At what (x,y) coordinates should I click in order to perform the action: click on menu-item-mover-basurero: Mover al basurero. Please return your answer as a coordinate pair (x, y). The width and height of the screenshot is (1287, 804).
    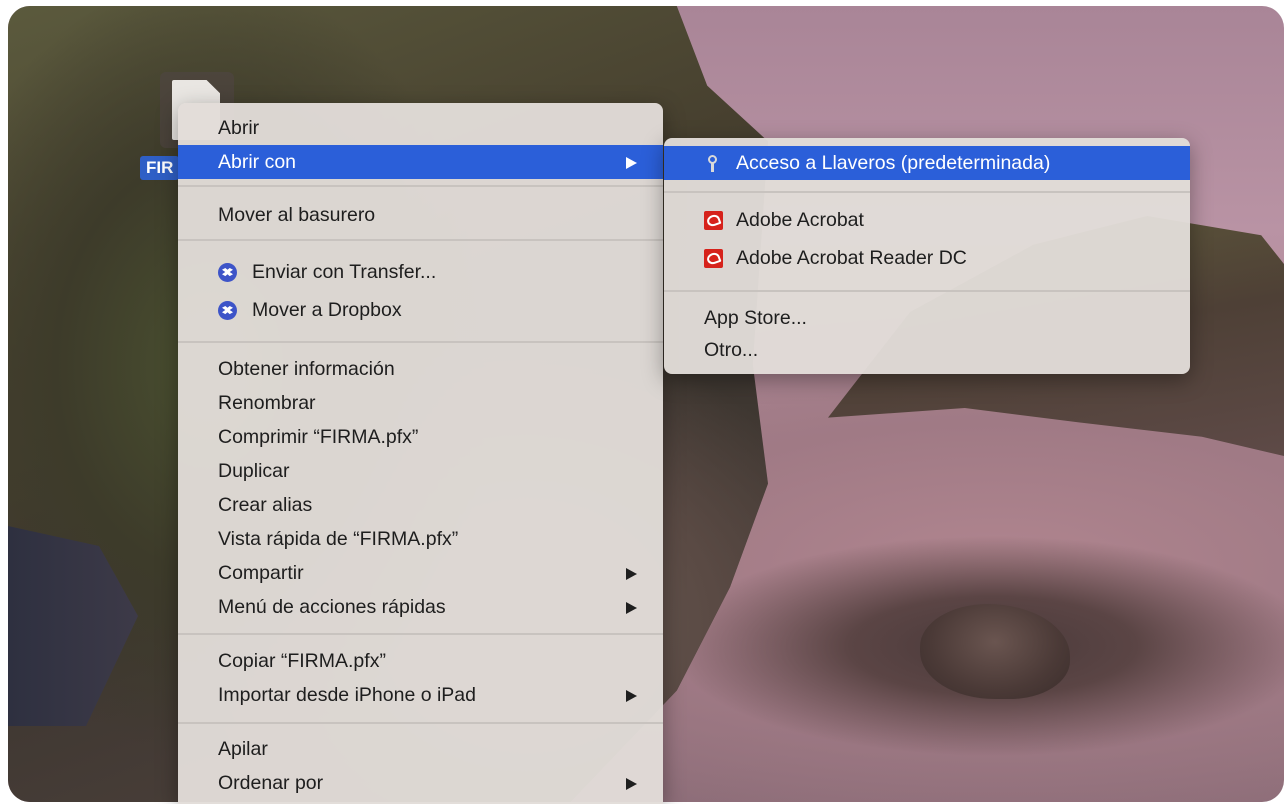
    Looking at the image, I should click on (420, 215).